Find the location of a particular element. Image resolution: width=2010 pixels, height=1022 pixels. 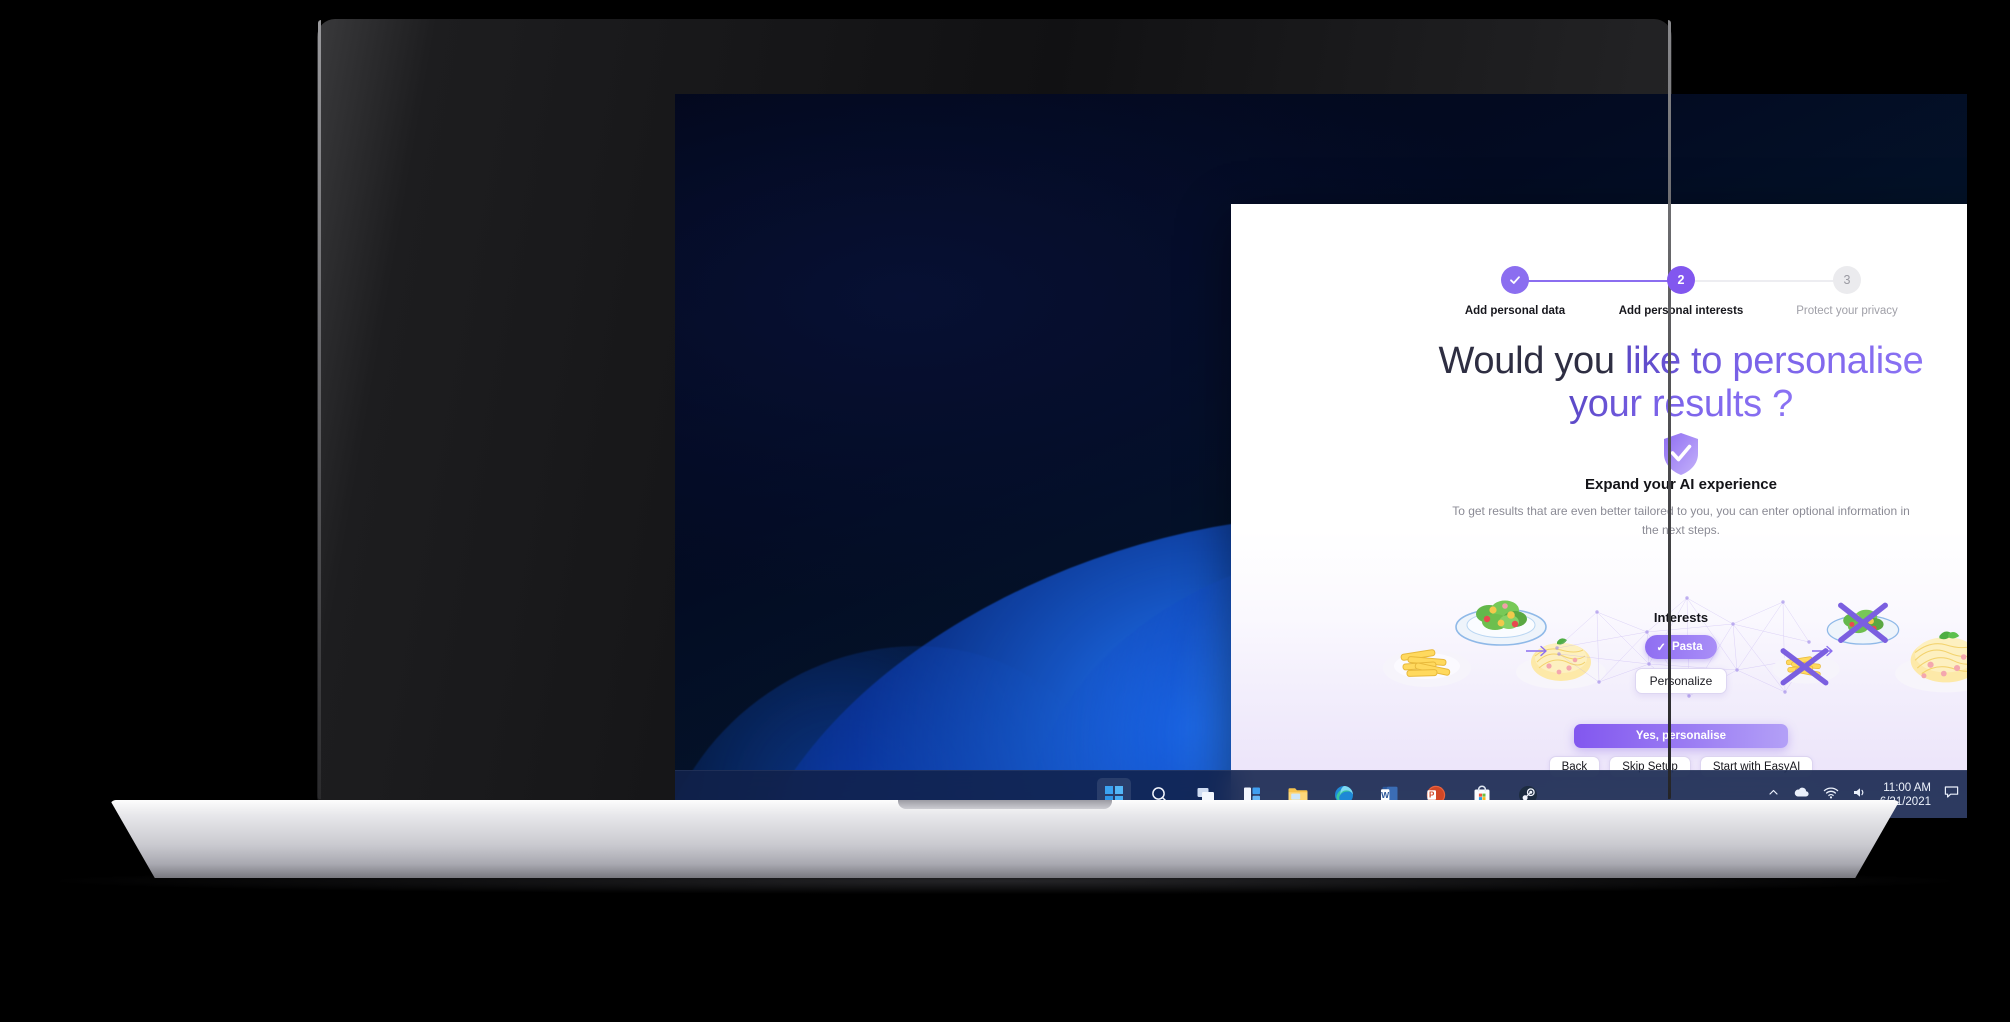

stepper-step-1: Add personal data is located at coordinates (1515, 291).